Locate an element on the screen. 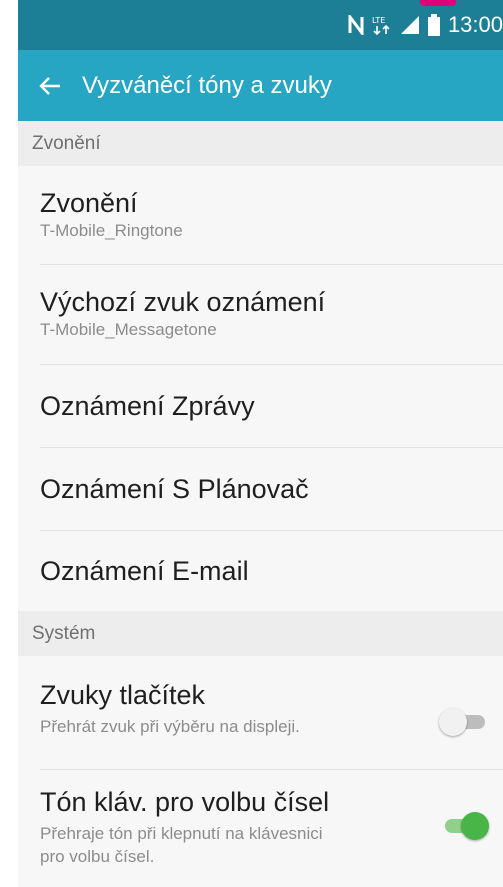  list-item-zvoneni: Zvonění T-Mobile_Ringtone is located at coordinates (260, 215).